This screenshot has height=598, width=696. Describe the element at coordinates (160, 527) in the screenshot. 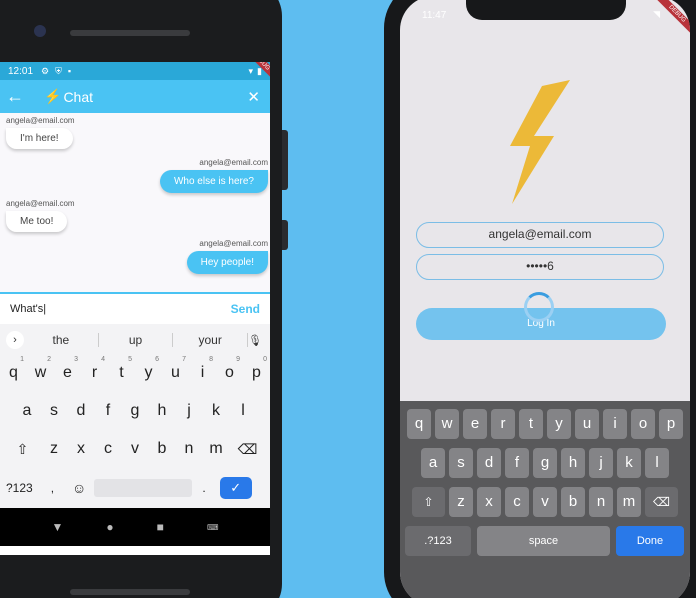

I see `recents-square-icon: ■` at that location.